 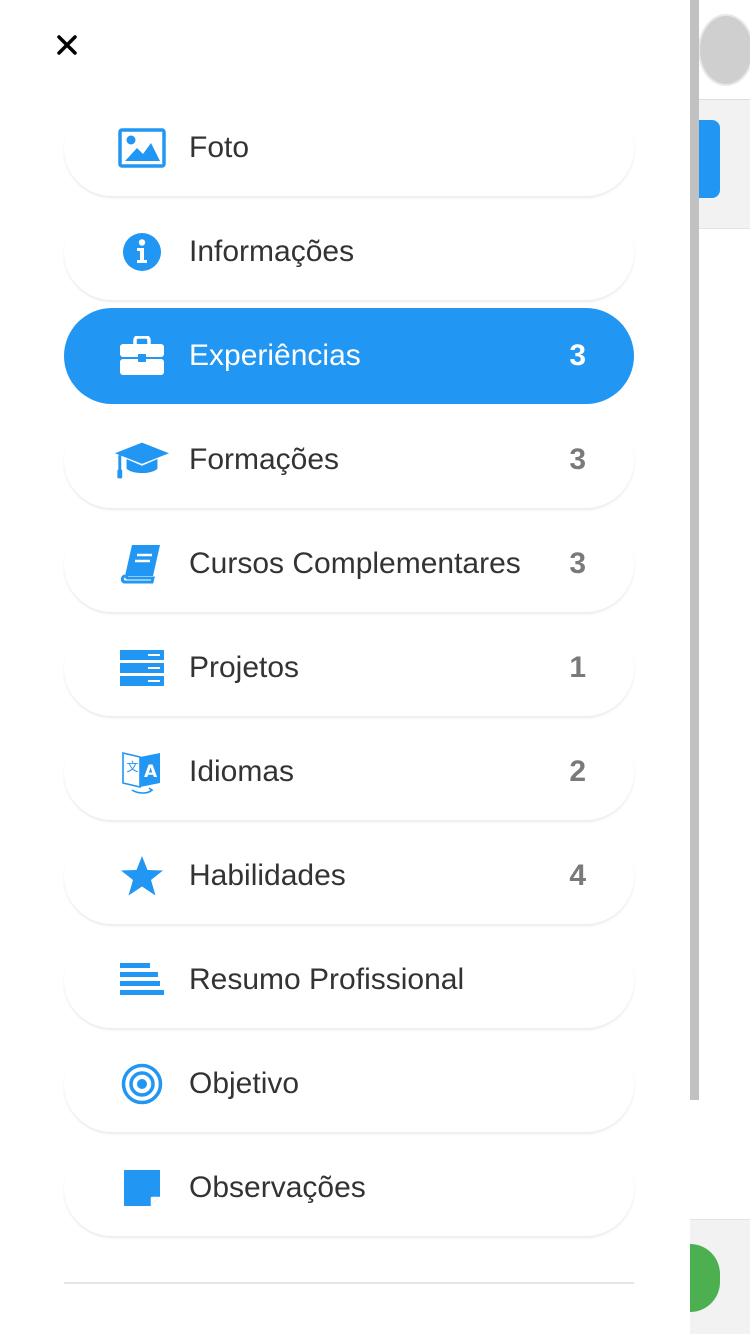 I want to click on menu-item-label: Observações, so click(x=277, y=1187).